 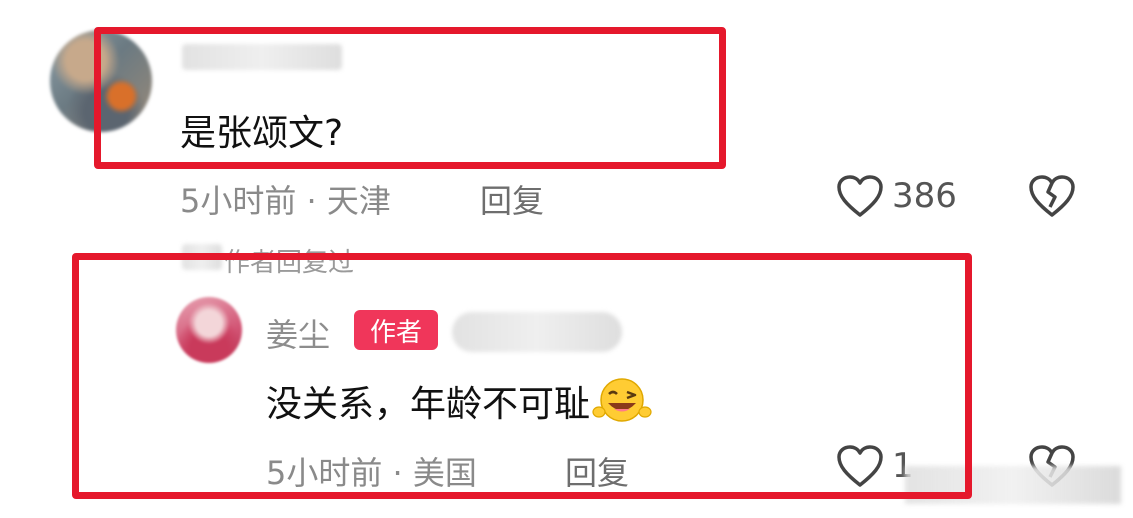 I want to click on heart-outline-icon, so click(x=860, y=196).